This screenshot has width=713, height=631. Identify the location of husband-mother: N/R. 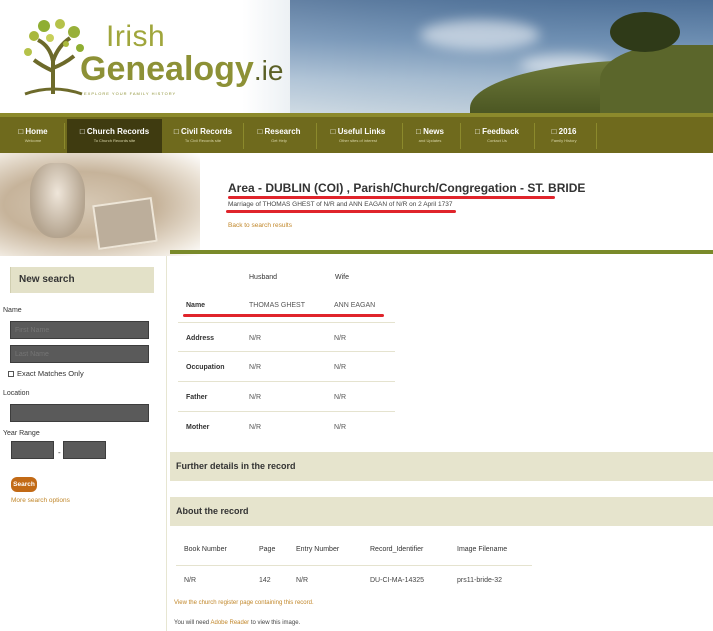
(255, 427).